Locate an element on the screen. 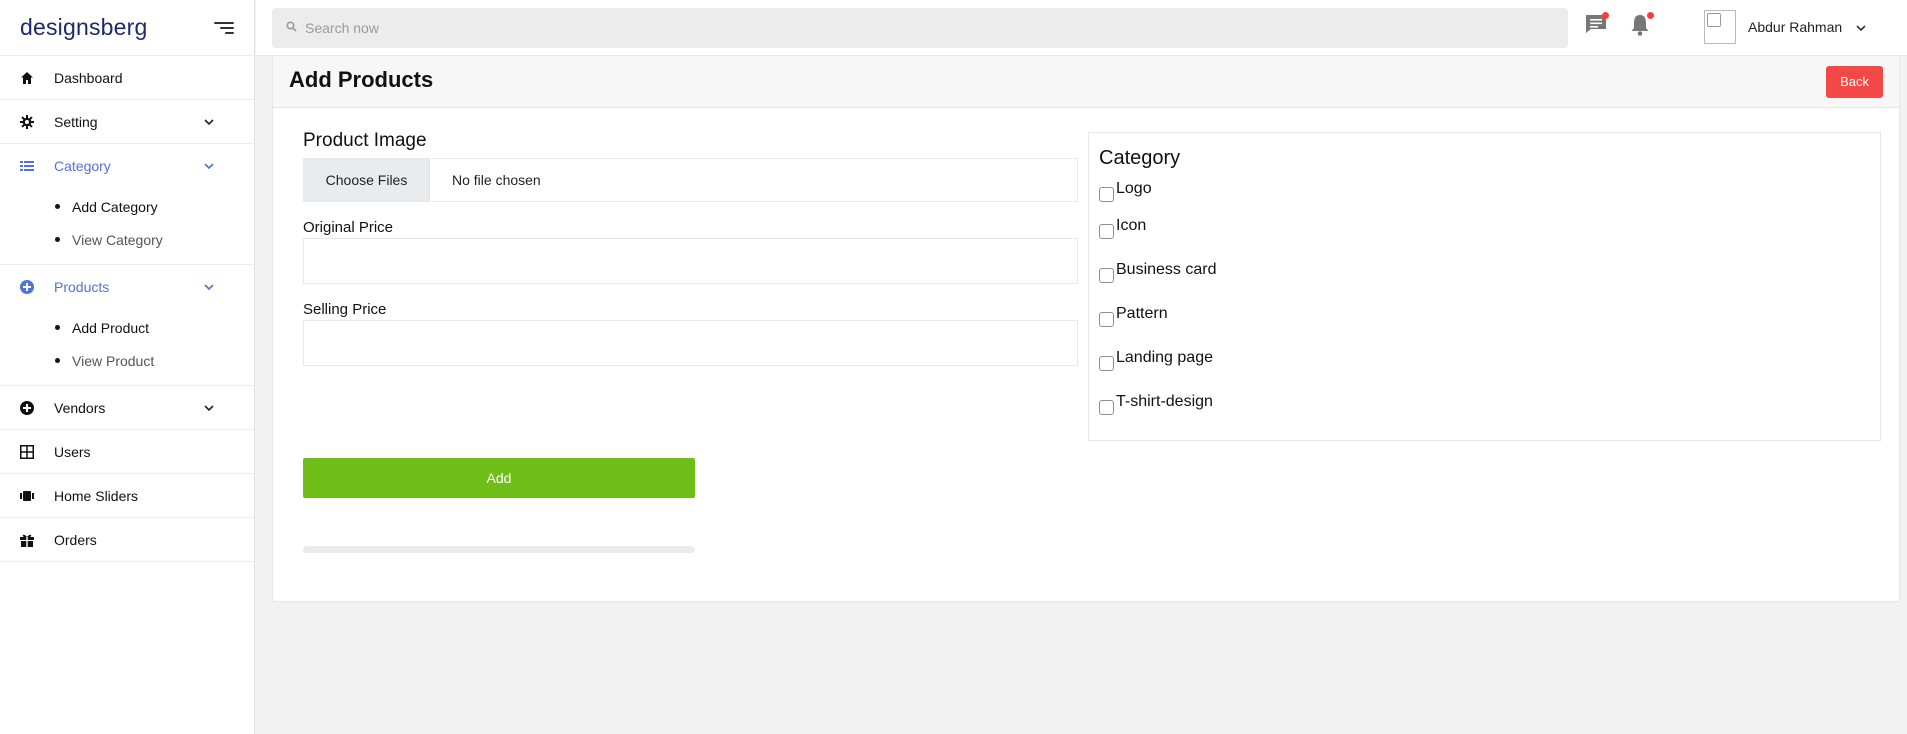 Image resolution: width=1907 pixels, height=734 pixels. choose-files-button: Choose Files is located at coordinates (367, 180).